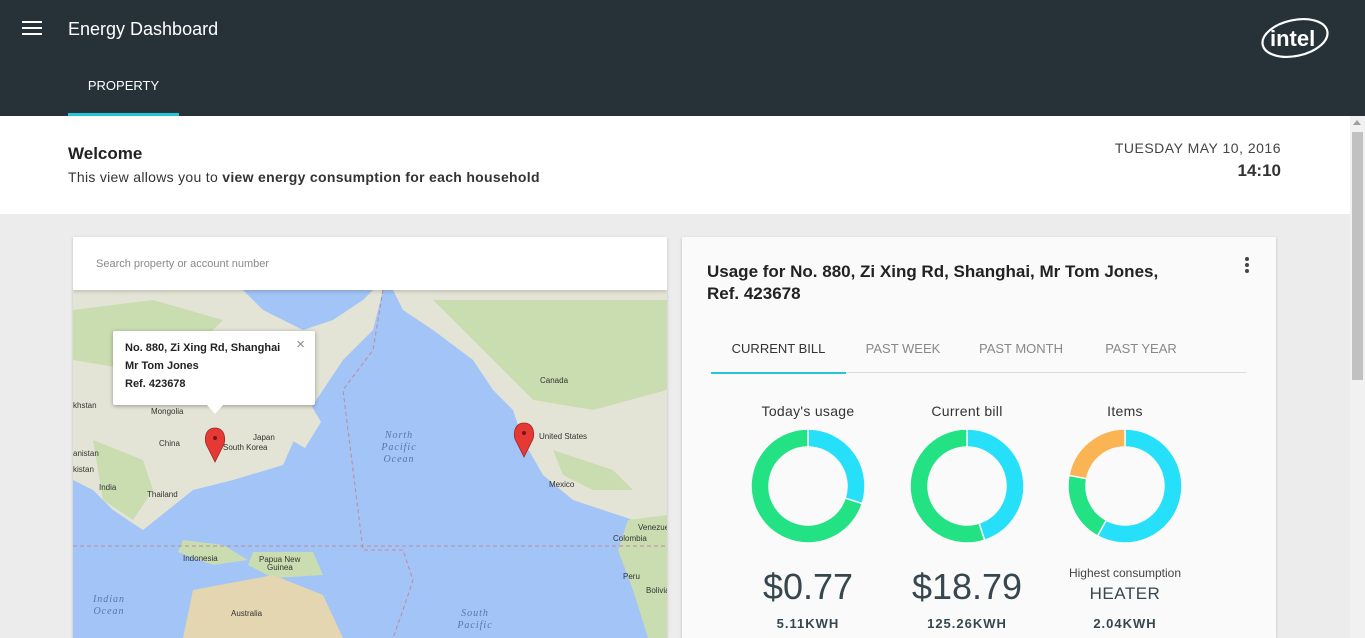 Image resolution: width=1365 pixels, height=638 pixels. I want to click on popup-name: Mr Tom Jones, so click(162, 366).